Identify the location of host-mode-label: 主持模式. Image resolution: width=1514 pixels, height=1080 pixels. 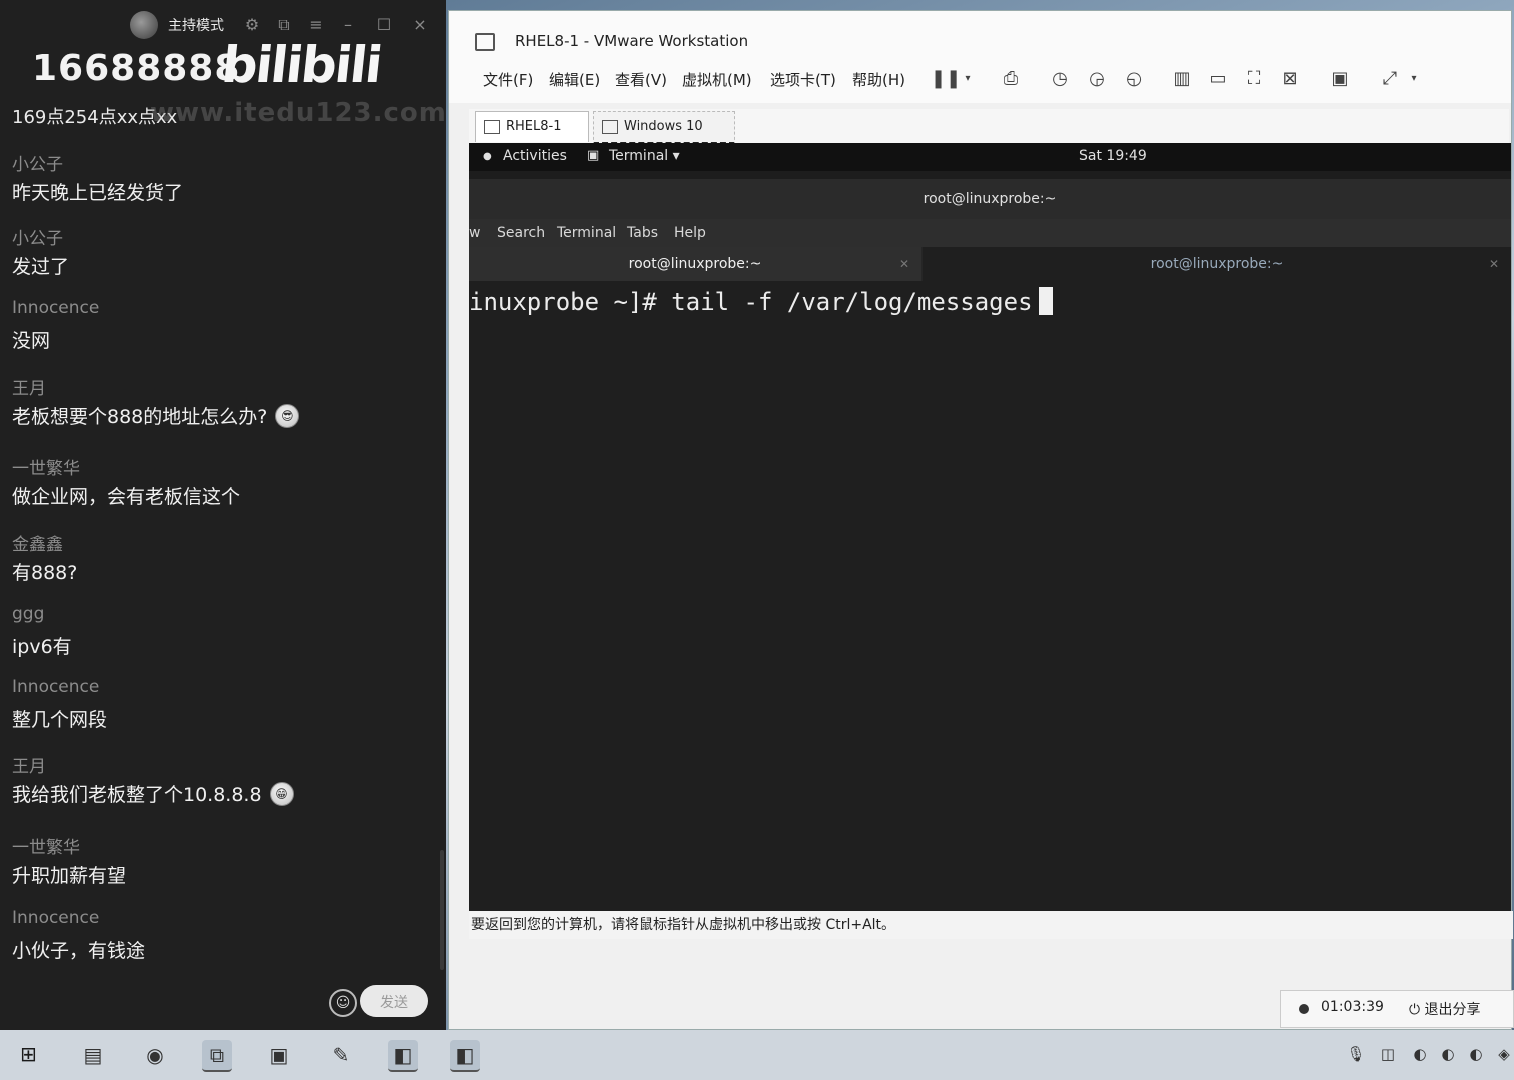
(196, 25).